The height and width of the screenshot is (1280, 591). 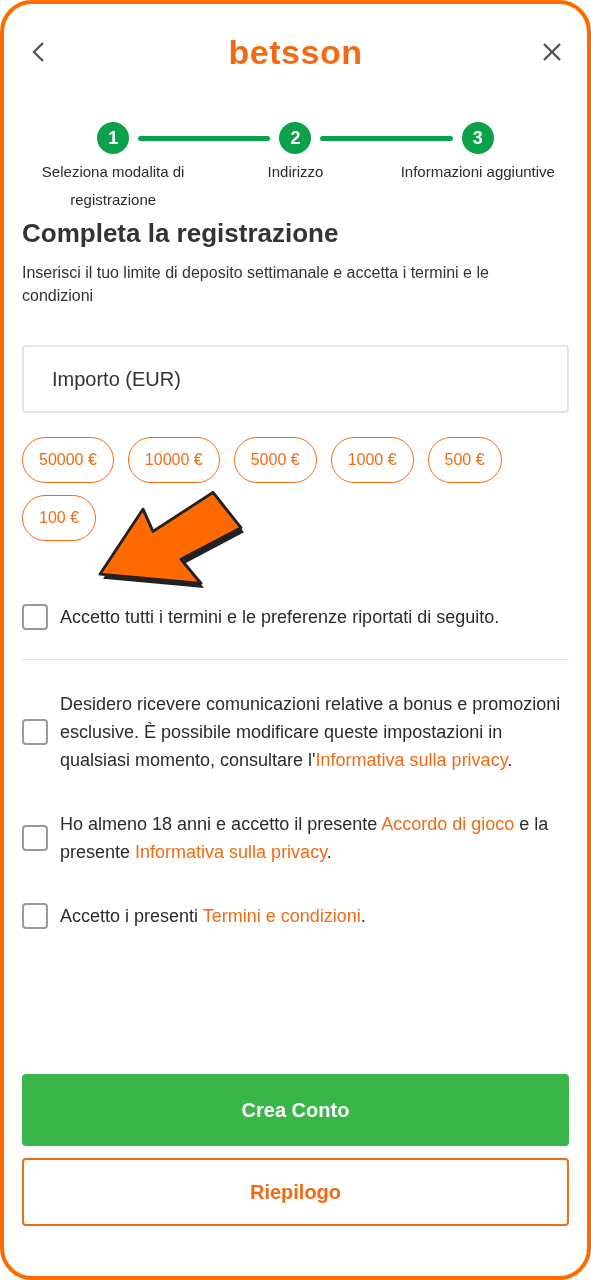 What do you see at coordinates (173, 460) in the screenshot?
I see `amount-chip: 10000 €` at bounding box center [173, 460].